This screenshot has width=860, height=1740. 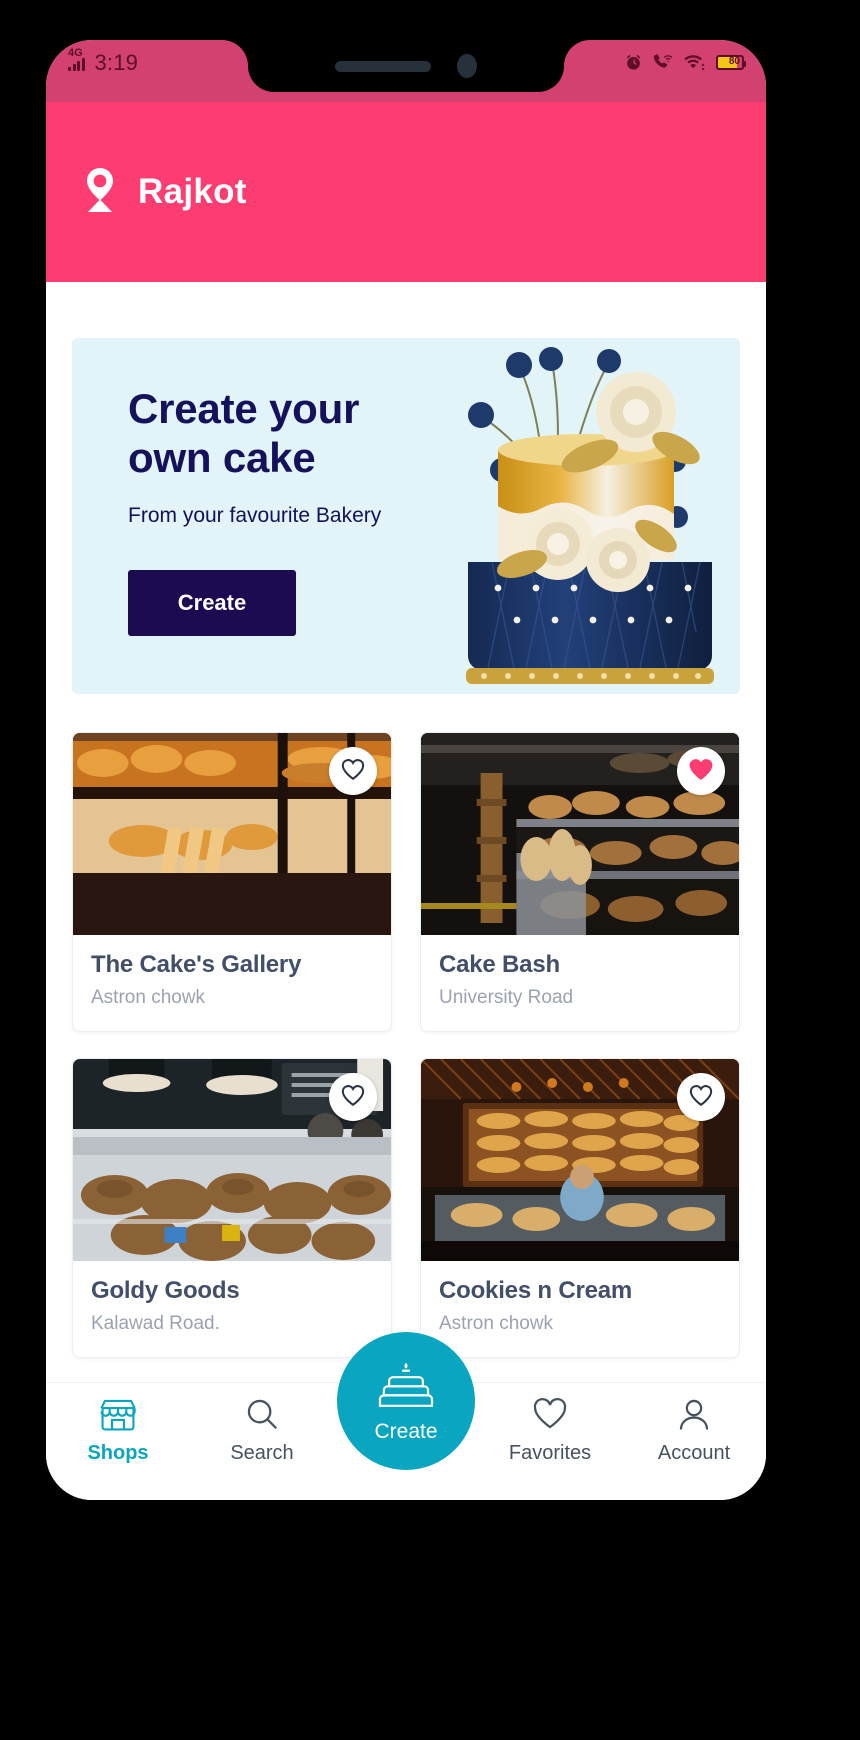 I want to click on network-type-label: 4G, so click(x=75, y=52).